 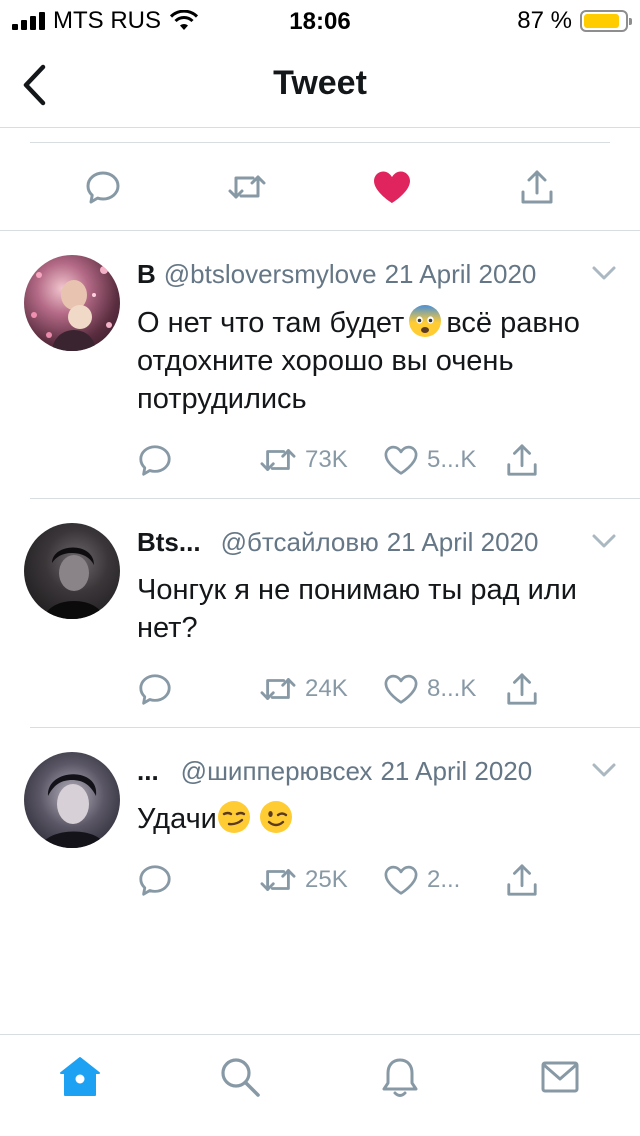 What do you see at coordinates (320, 83) in the screenshot?
I see `page-title: Tweet` at bounding box center [320, 83].